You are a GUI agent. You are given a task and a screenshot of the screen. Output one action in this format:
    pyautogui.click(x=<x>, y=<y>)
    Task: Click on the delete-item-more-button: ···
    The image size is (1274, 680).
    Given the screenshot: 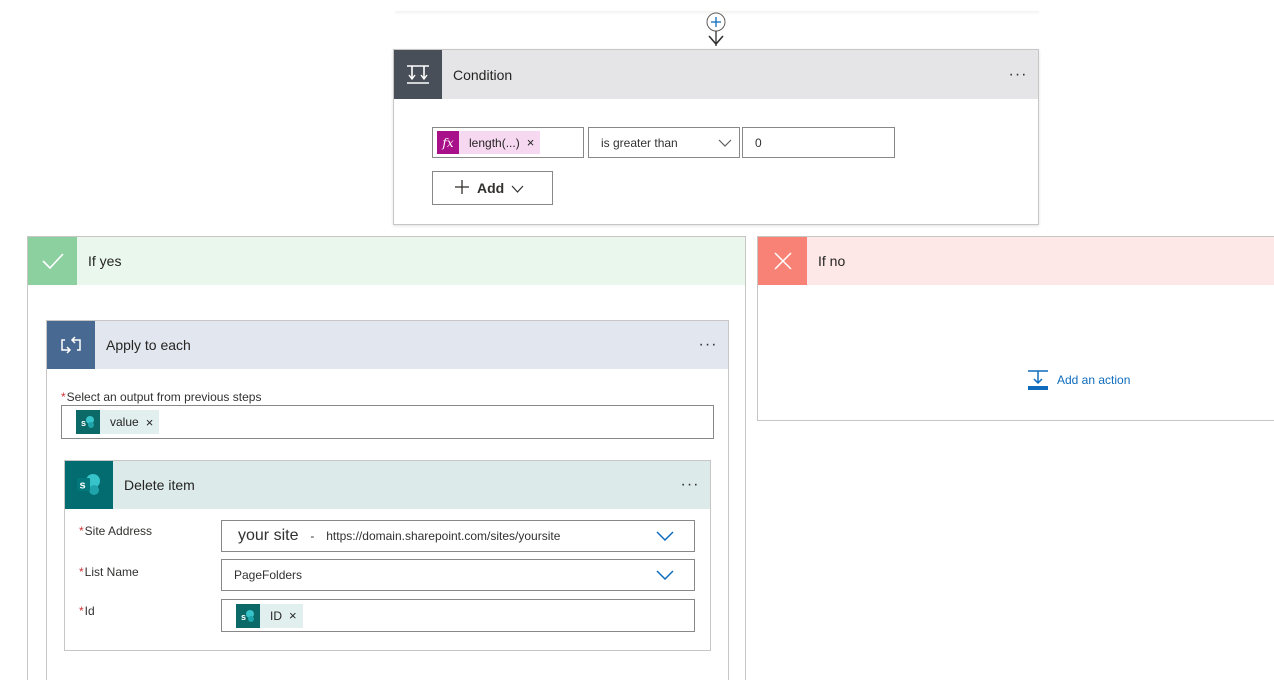 What is the action you would take?
    pyautogui.click(x=690, y=485)
    